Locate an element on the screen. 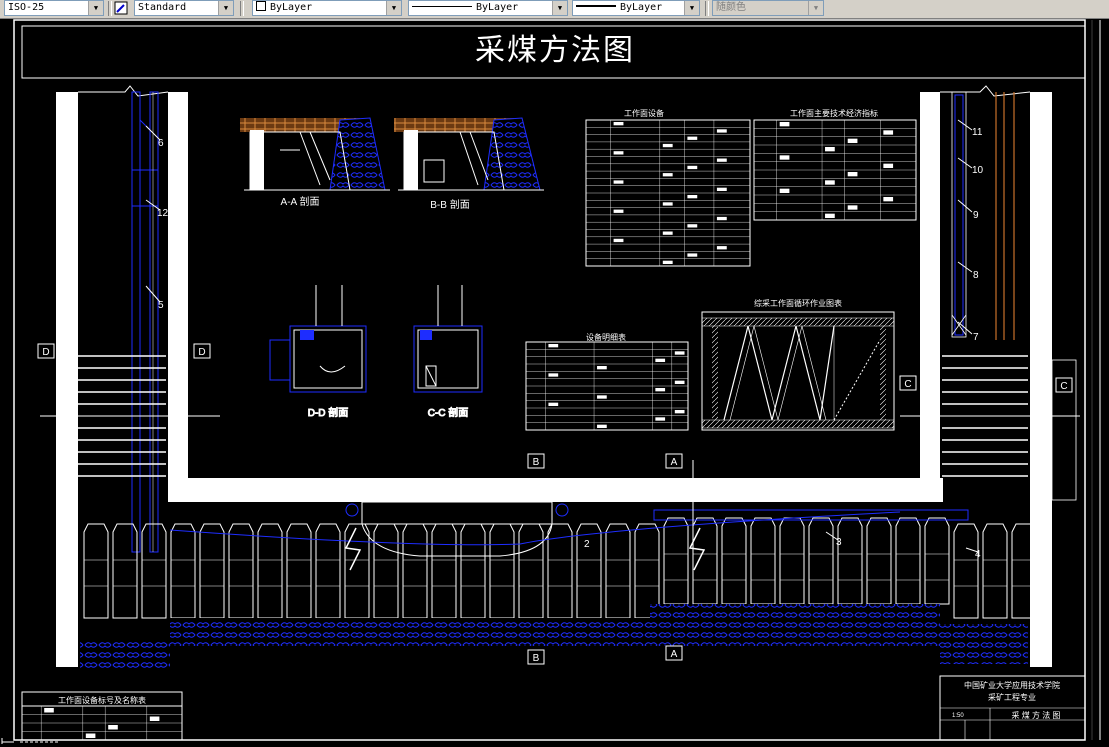 The width and height of the screenshot is (1109, 747). cut-mark-c-left: C is located at coordinates (907, 384).